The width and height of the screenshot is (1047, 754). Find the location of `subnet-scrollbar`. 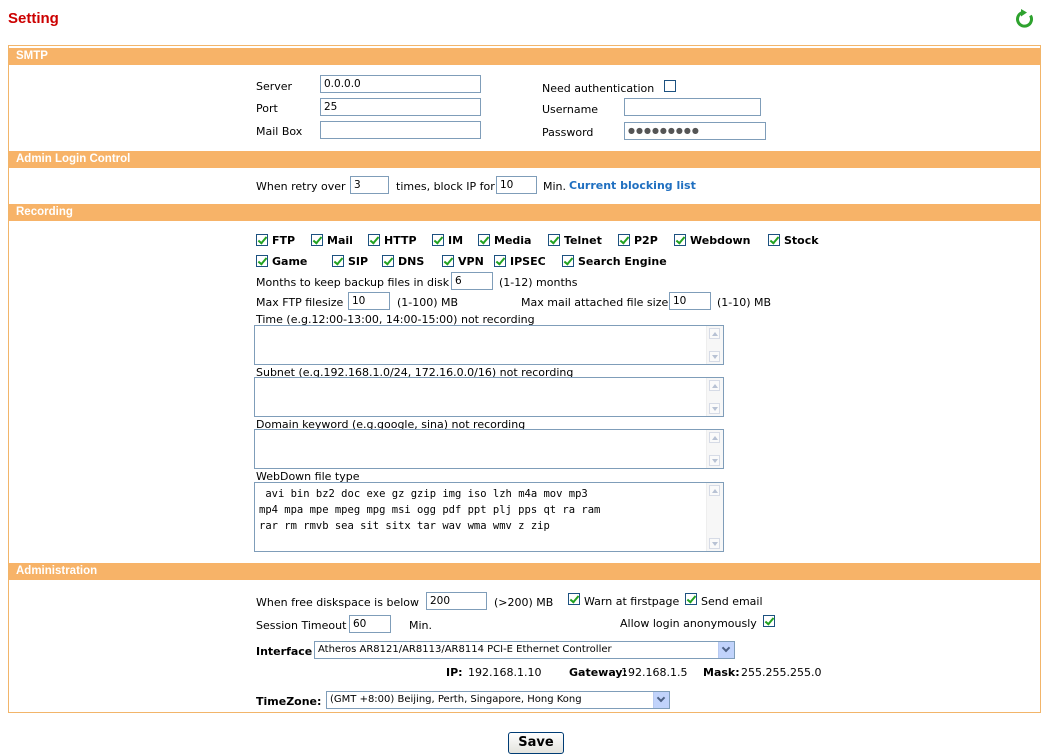

subnet-scrollbar is located at coordinates (714, 397).